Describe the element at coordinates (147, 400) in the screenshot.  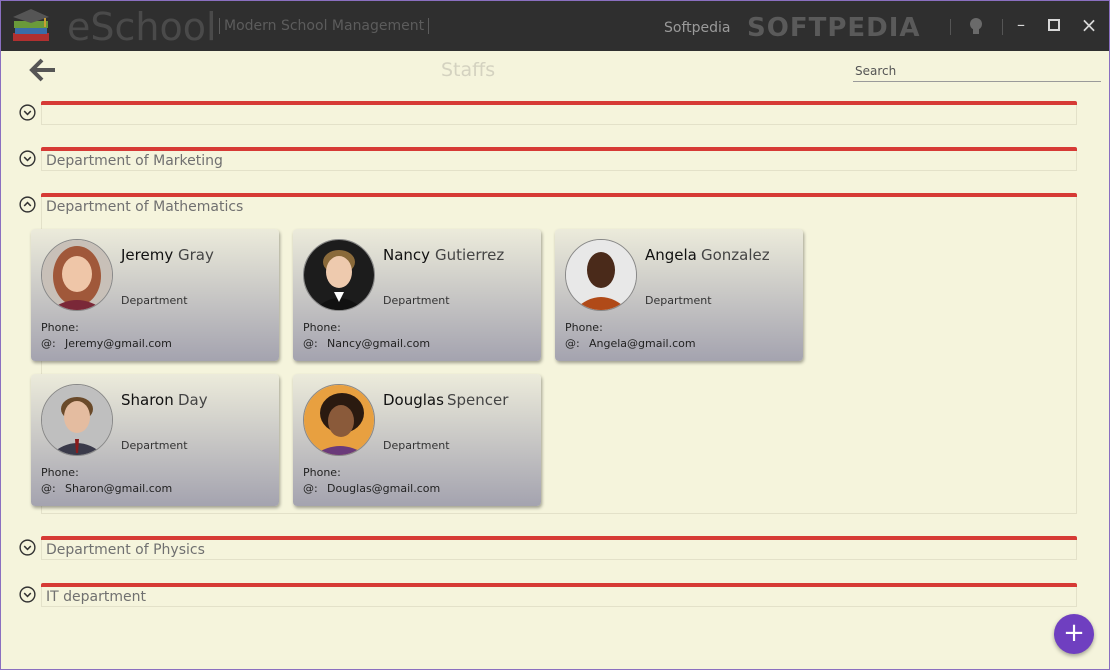
I see `staff-first-name: Sharon` at that location.